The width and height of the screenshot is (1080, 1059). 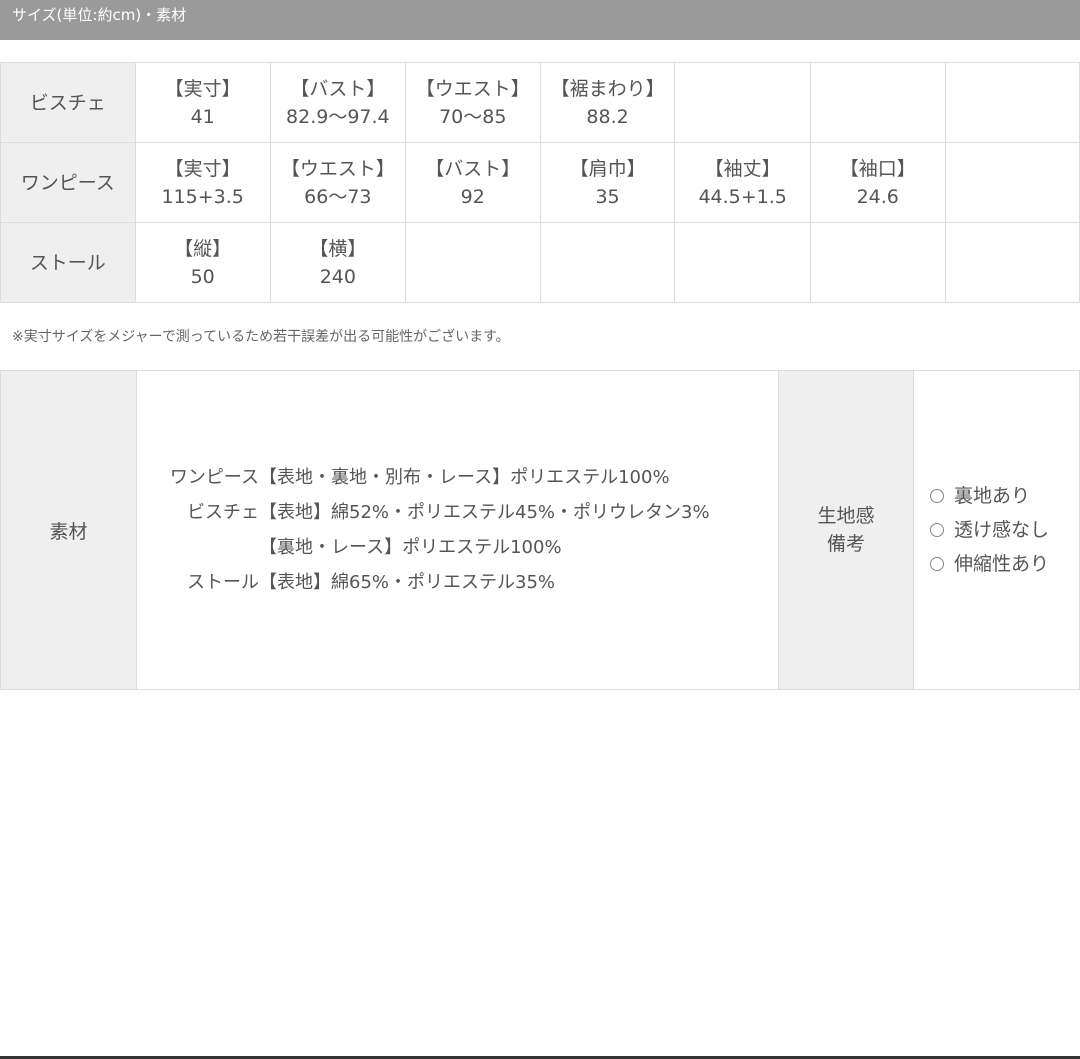 I want to click on fabric-feel-list: 裏地あり 透け感なし 伸縮性あり, so click(x=996, y=530).